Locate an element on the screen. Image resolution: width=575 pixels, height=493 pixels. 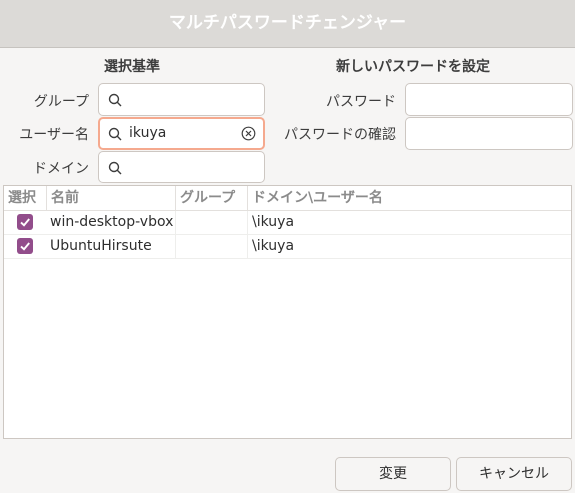
username-search-value: ikuya is located at coordinates (148, 133).